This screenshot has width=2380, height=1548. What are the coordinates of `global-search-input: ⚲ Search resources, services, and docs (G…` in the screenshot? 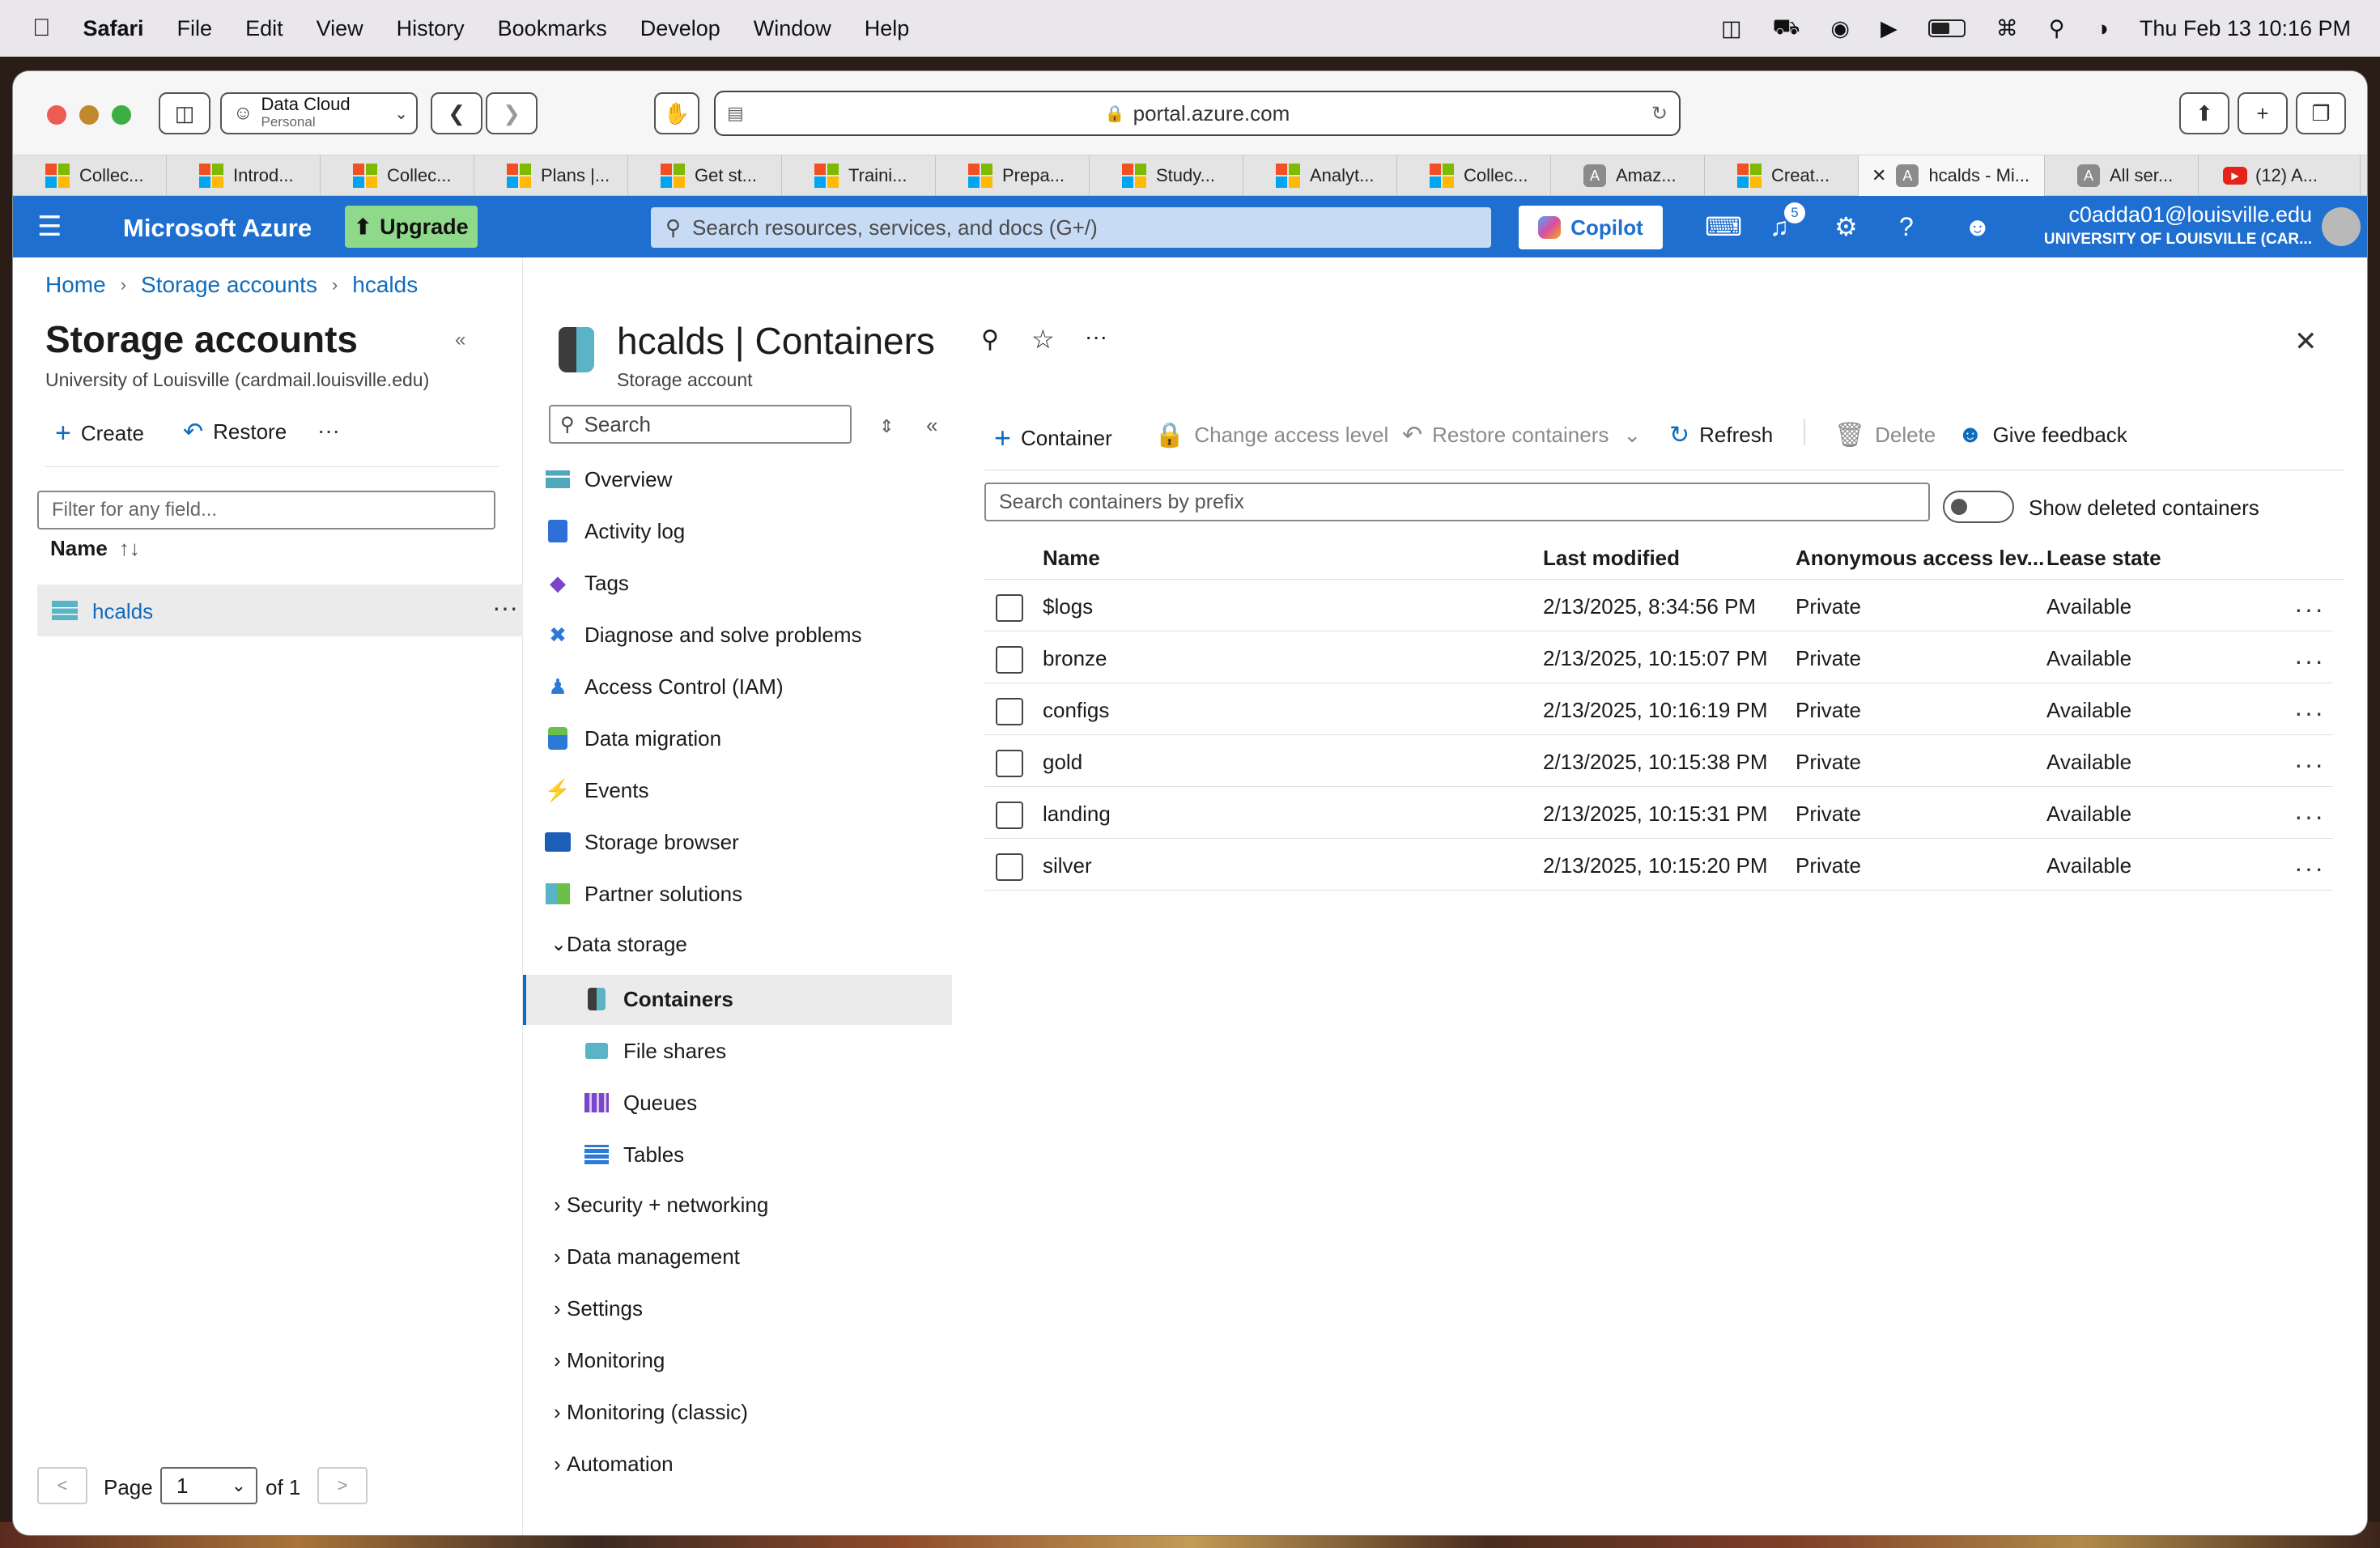 It's located at (1071, 227).